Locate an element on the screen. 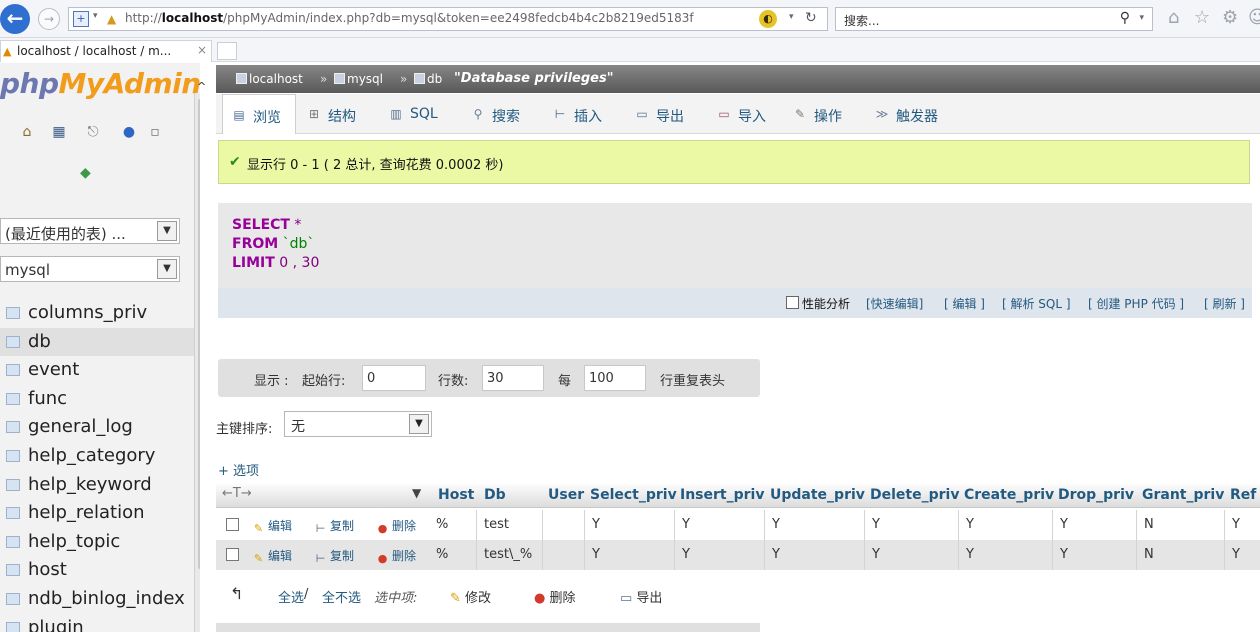 This screenshot has height=632, width=1260. refresh-link: [ 刷新 ] is located at coordinates (1224, 303).